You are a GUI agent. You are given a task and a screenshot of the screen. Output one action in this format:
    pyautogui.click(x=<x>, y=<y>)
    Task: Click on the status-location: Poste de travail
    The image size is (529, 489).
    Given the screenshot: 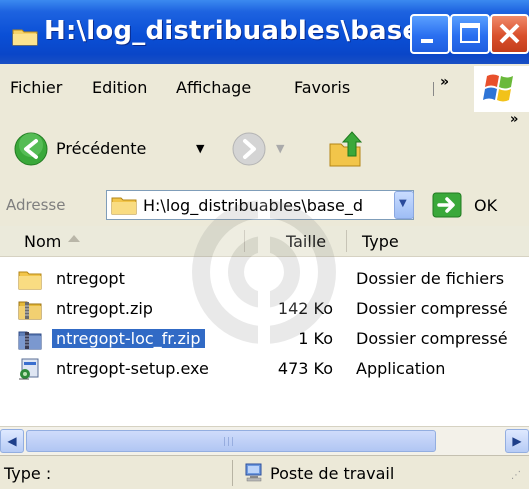 What is the action you would take?
    pyautogui.click(x=332, y=473)
    